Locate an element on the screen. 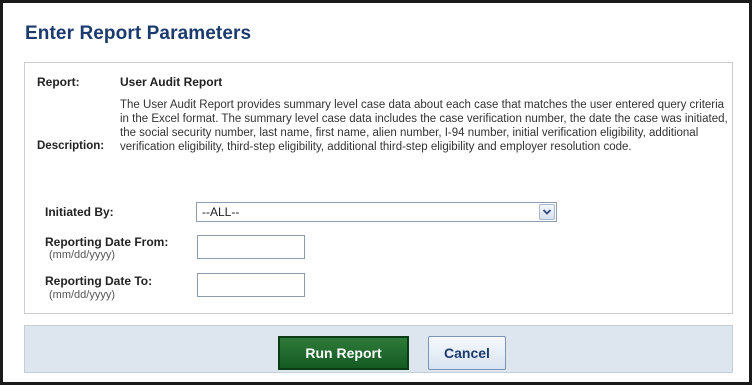 This screenshot has height=385, width=752. date-from-label: Reporting Date From: is located at coordinates (107, 242).